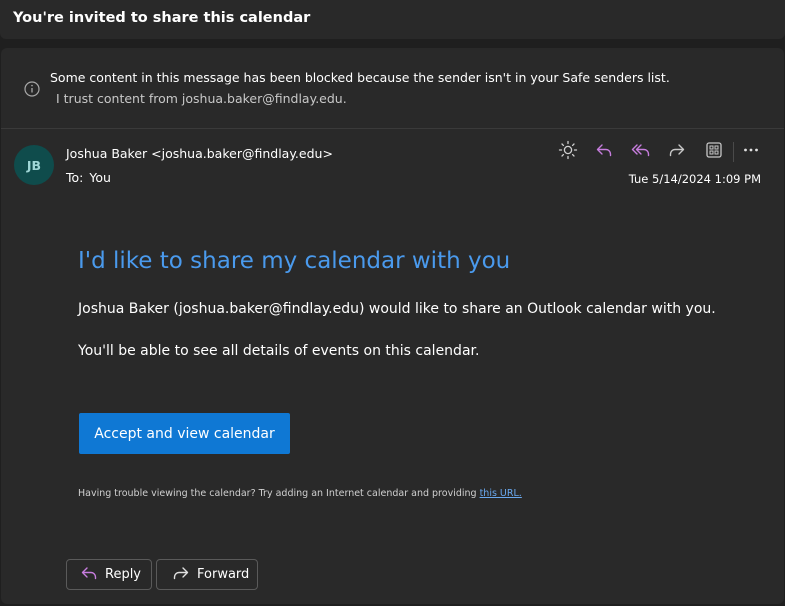  What do you see at coordinates (184, 433) in the screenshot?
I see `accept-calendar-button: Accept and view calendar` at bounding box center [184, 433].